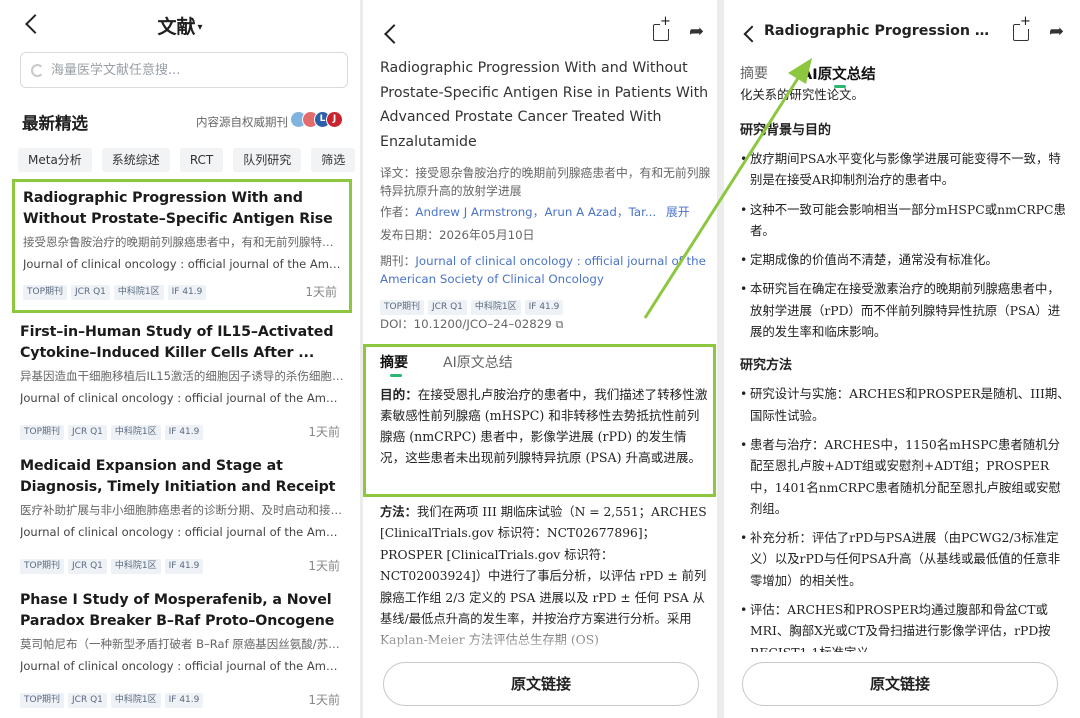  I want to click on search-input, so click(196, 70).